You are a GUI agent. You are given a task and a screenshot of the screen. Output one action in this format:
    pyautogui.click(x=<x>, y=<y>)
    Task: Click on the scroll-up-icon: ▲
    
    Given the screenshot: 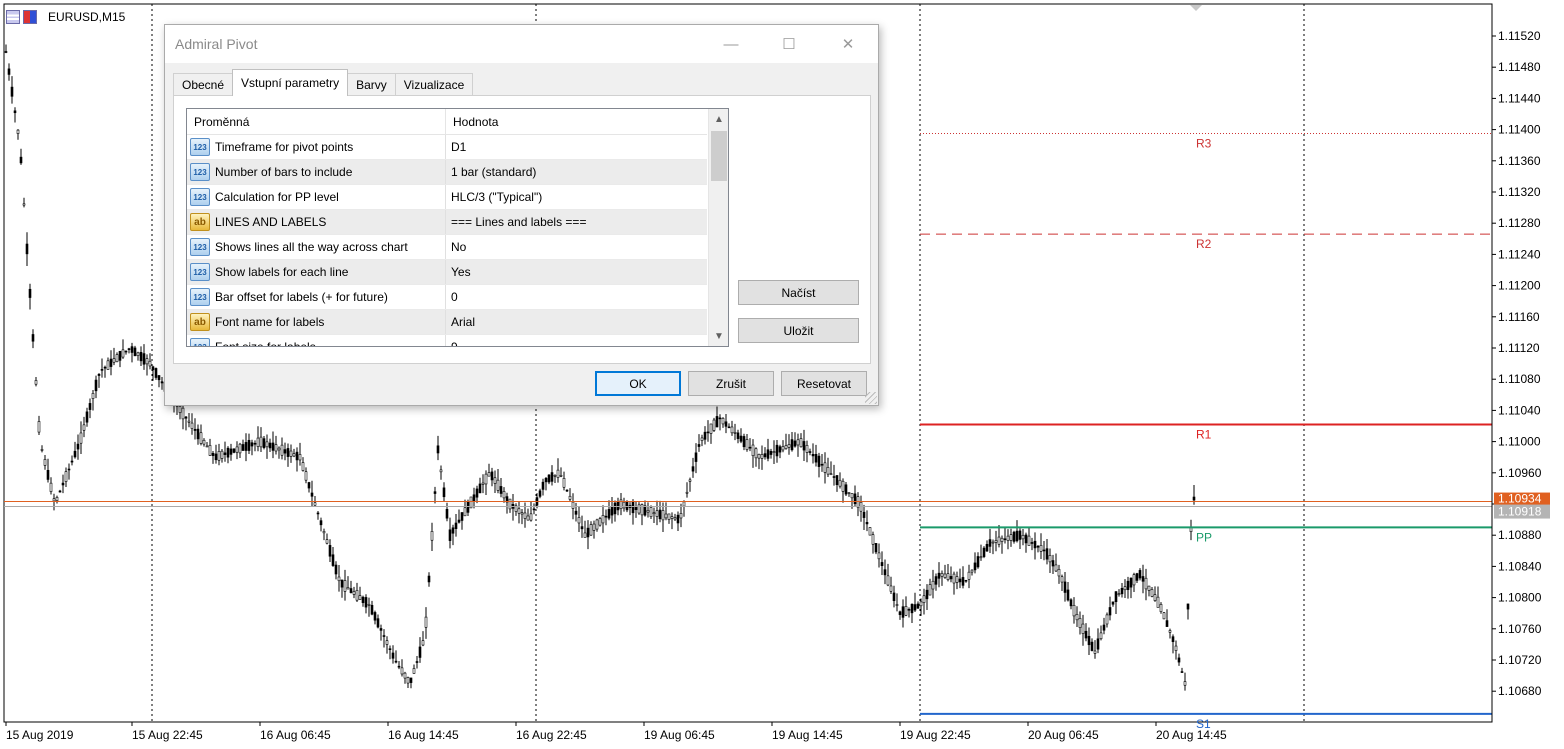 What is the action you would take?
    pyautogui.click(x=718, y=119)
    